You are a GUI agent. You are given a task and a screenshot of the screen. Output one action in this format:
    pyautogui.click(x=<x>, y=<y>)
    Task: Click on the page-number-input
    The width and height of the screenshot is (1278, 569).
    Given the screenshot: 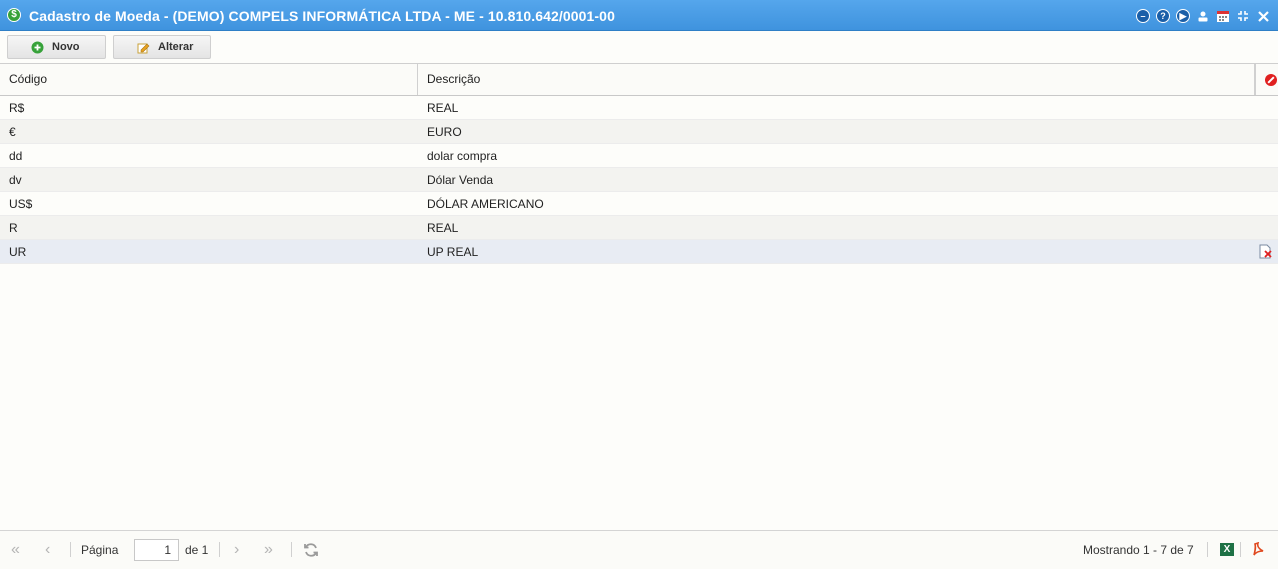 What is the action you would take?
    pyautogui.click(x=156, y=550)
    